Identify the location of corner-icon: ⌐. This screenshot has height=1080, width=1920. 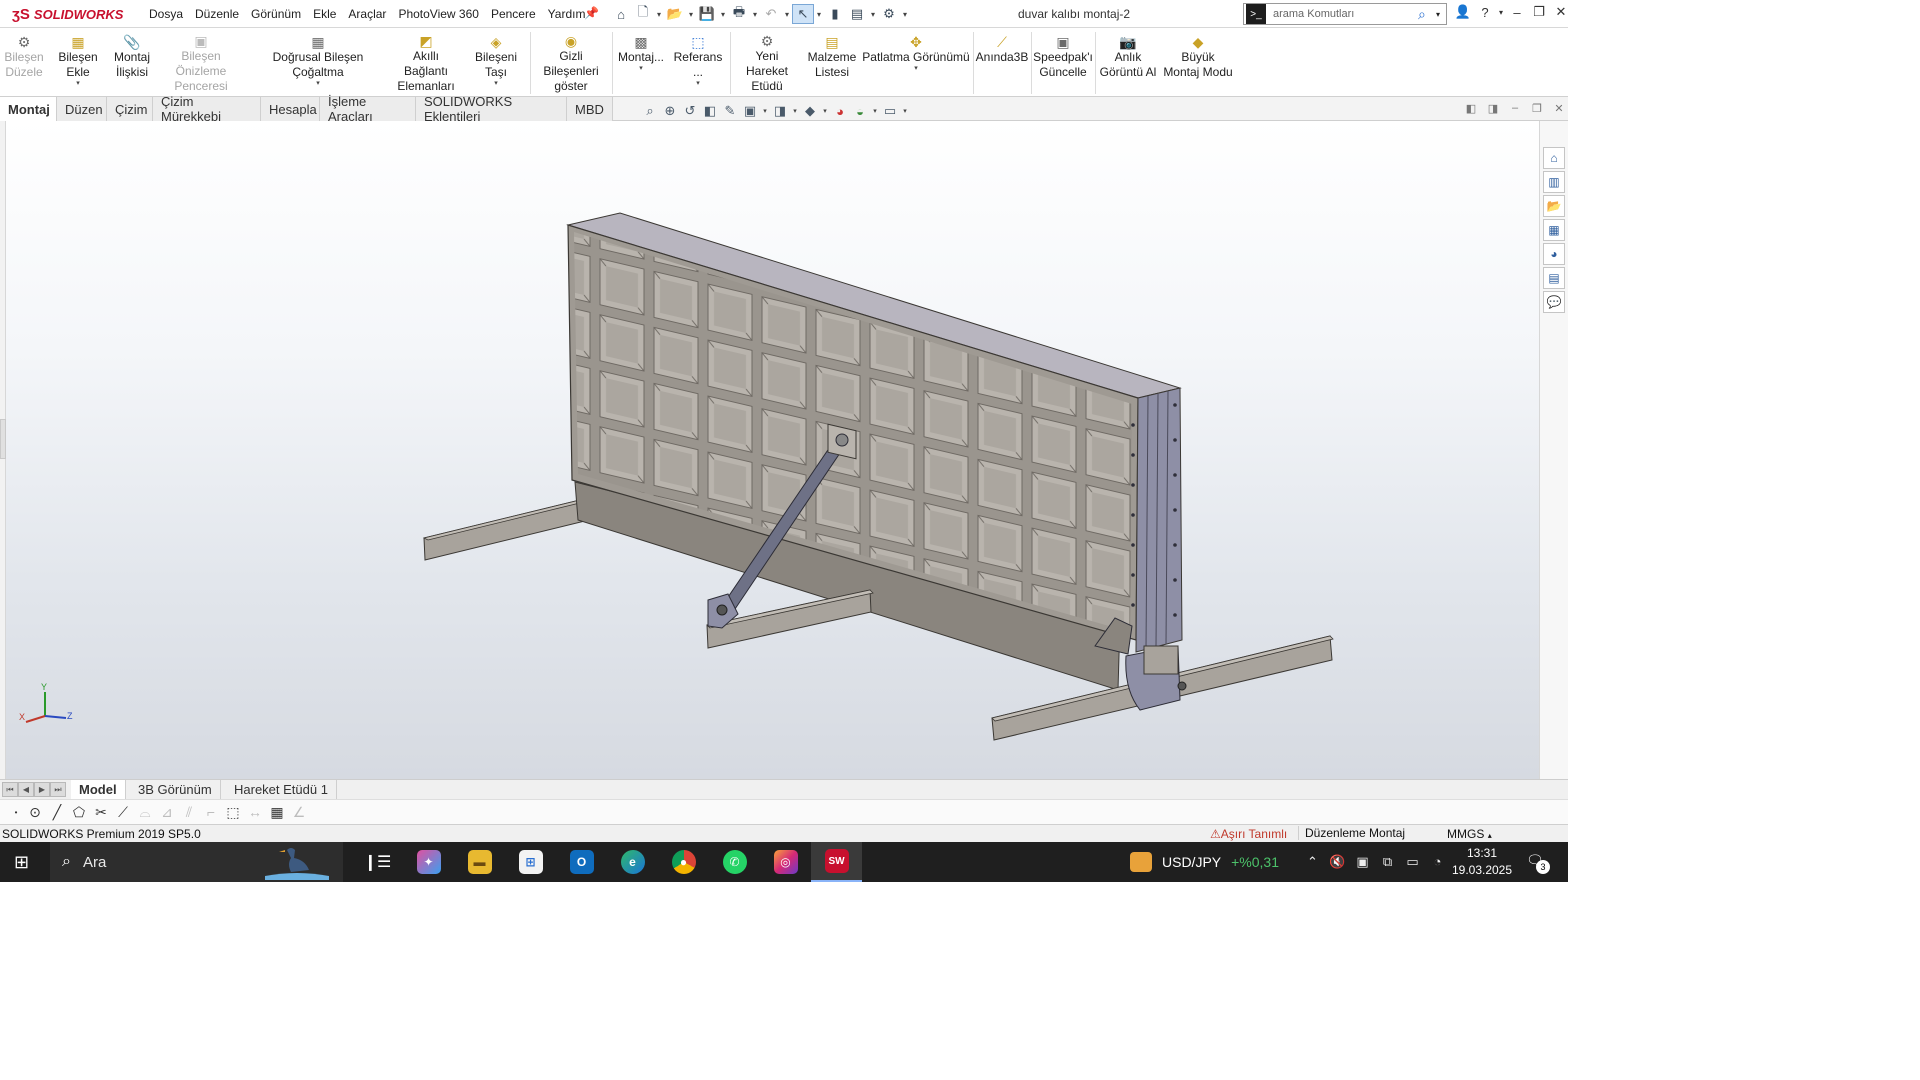
(211, 812).